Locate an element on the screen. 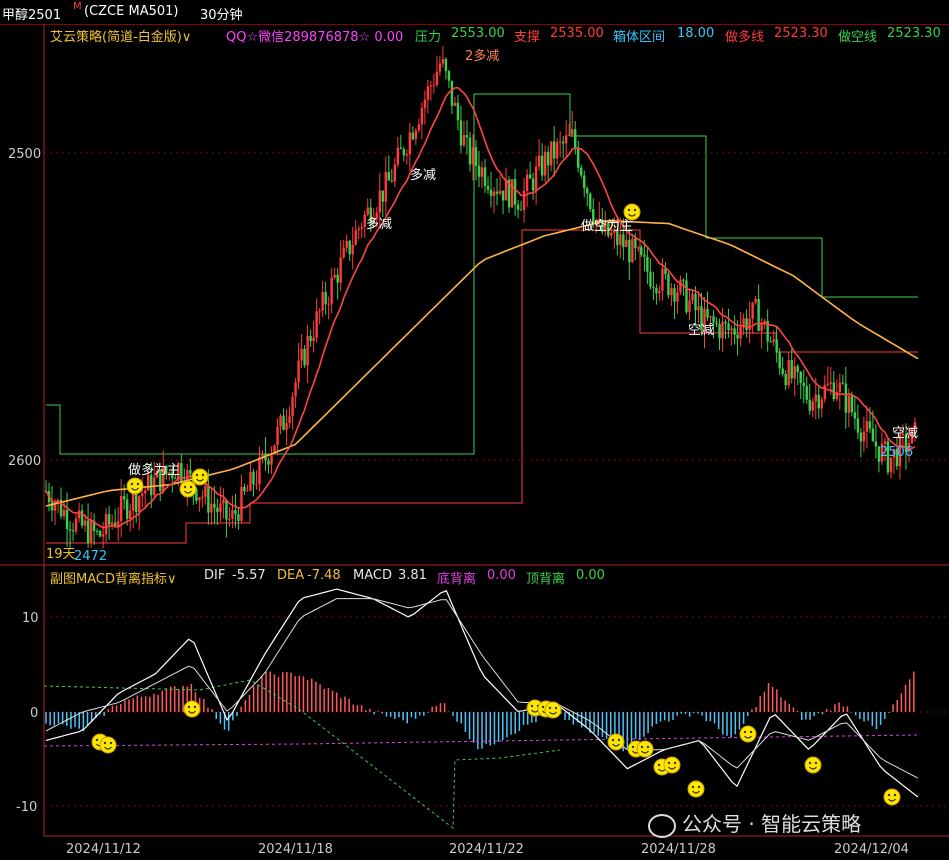 This screenshot has width=949, height=860. label-top-duojian: 2多减 is located at coordinates (482, 56).